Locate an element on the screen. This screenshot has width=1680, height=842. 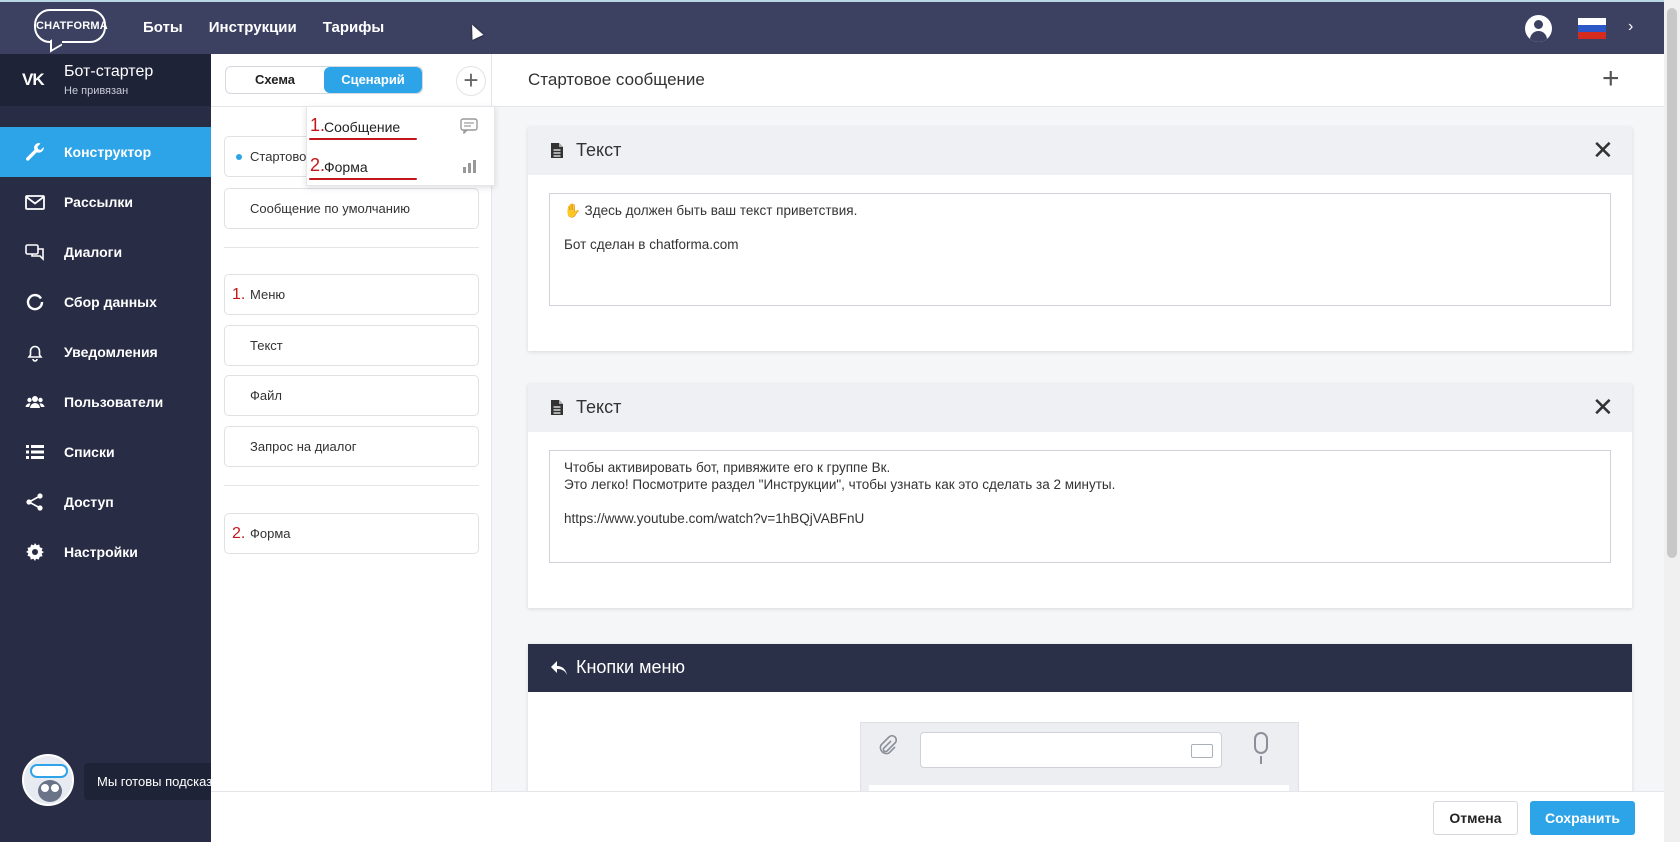
top-nav: Боты Инструкции Тарифы is located at coordinates (263, 28).